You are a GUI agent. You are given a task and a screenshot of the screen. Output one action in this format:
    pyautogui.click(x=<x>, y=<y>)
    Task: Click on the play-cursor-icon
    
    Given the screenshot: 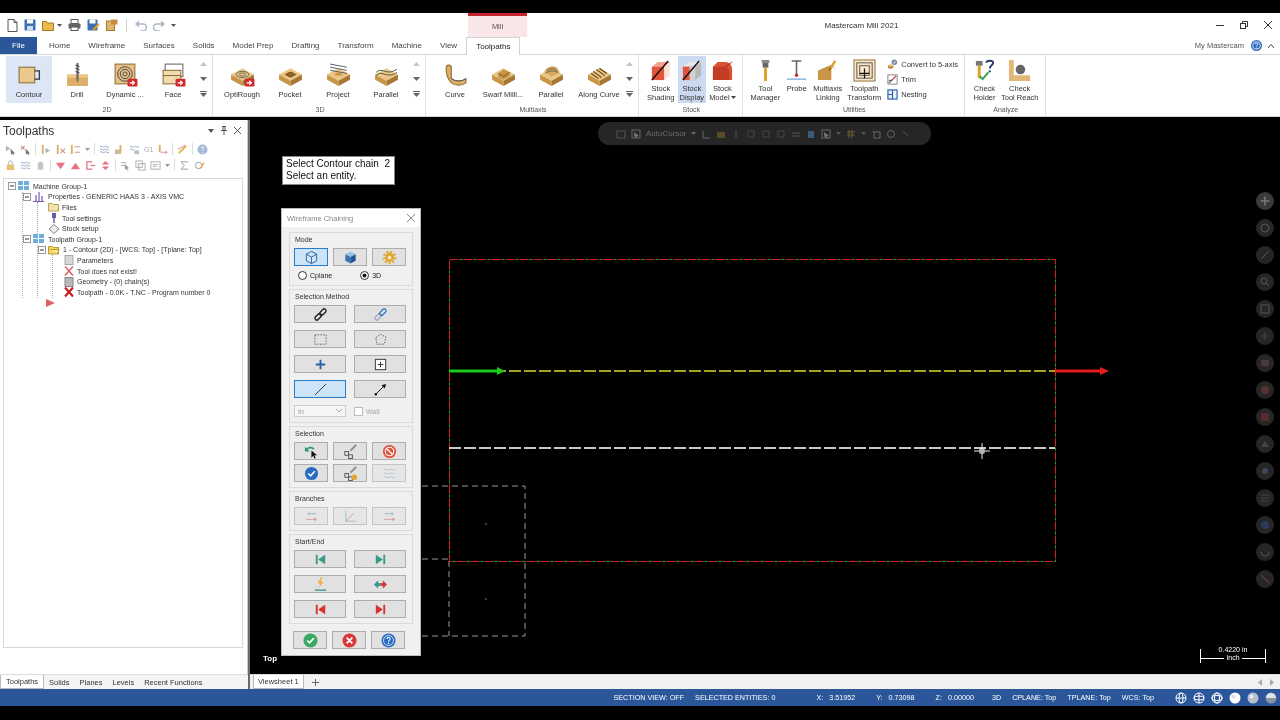 What is the action you would take?
    pyautogui.click(x=10, y=149)
    